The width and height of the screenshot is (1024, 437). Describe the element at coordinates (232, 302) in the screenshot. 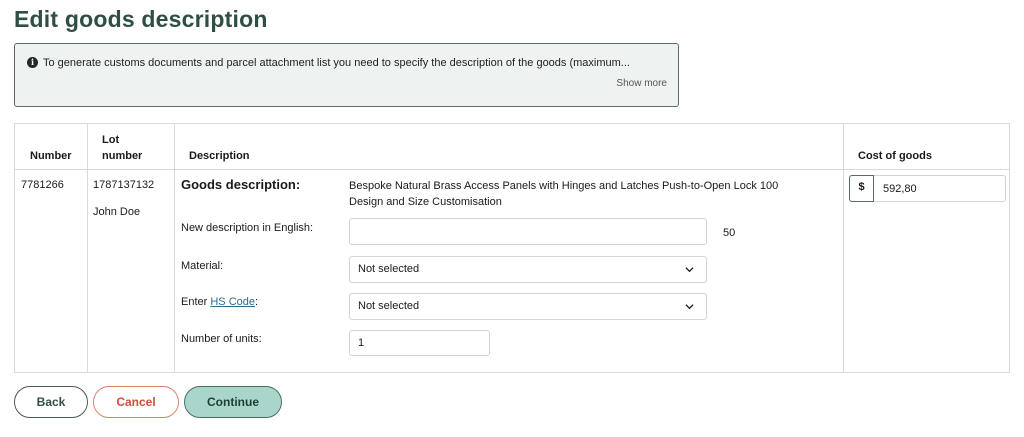

I see `hs-code-link: HS Code` at that location.